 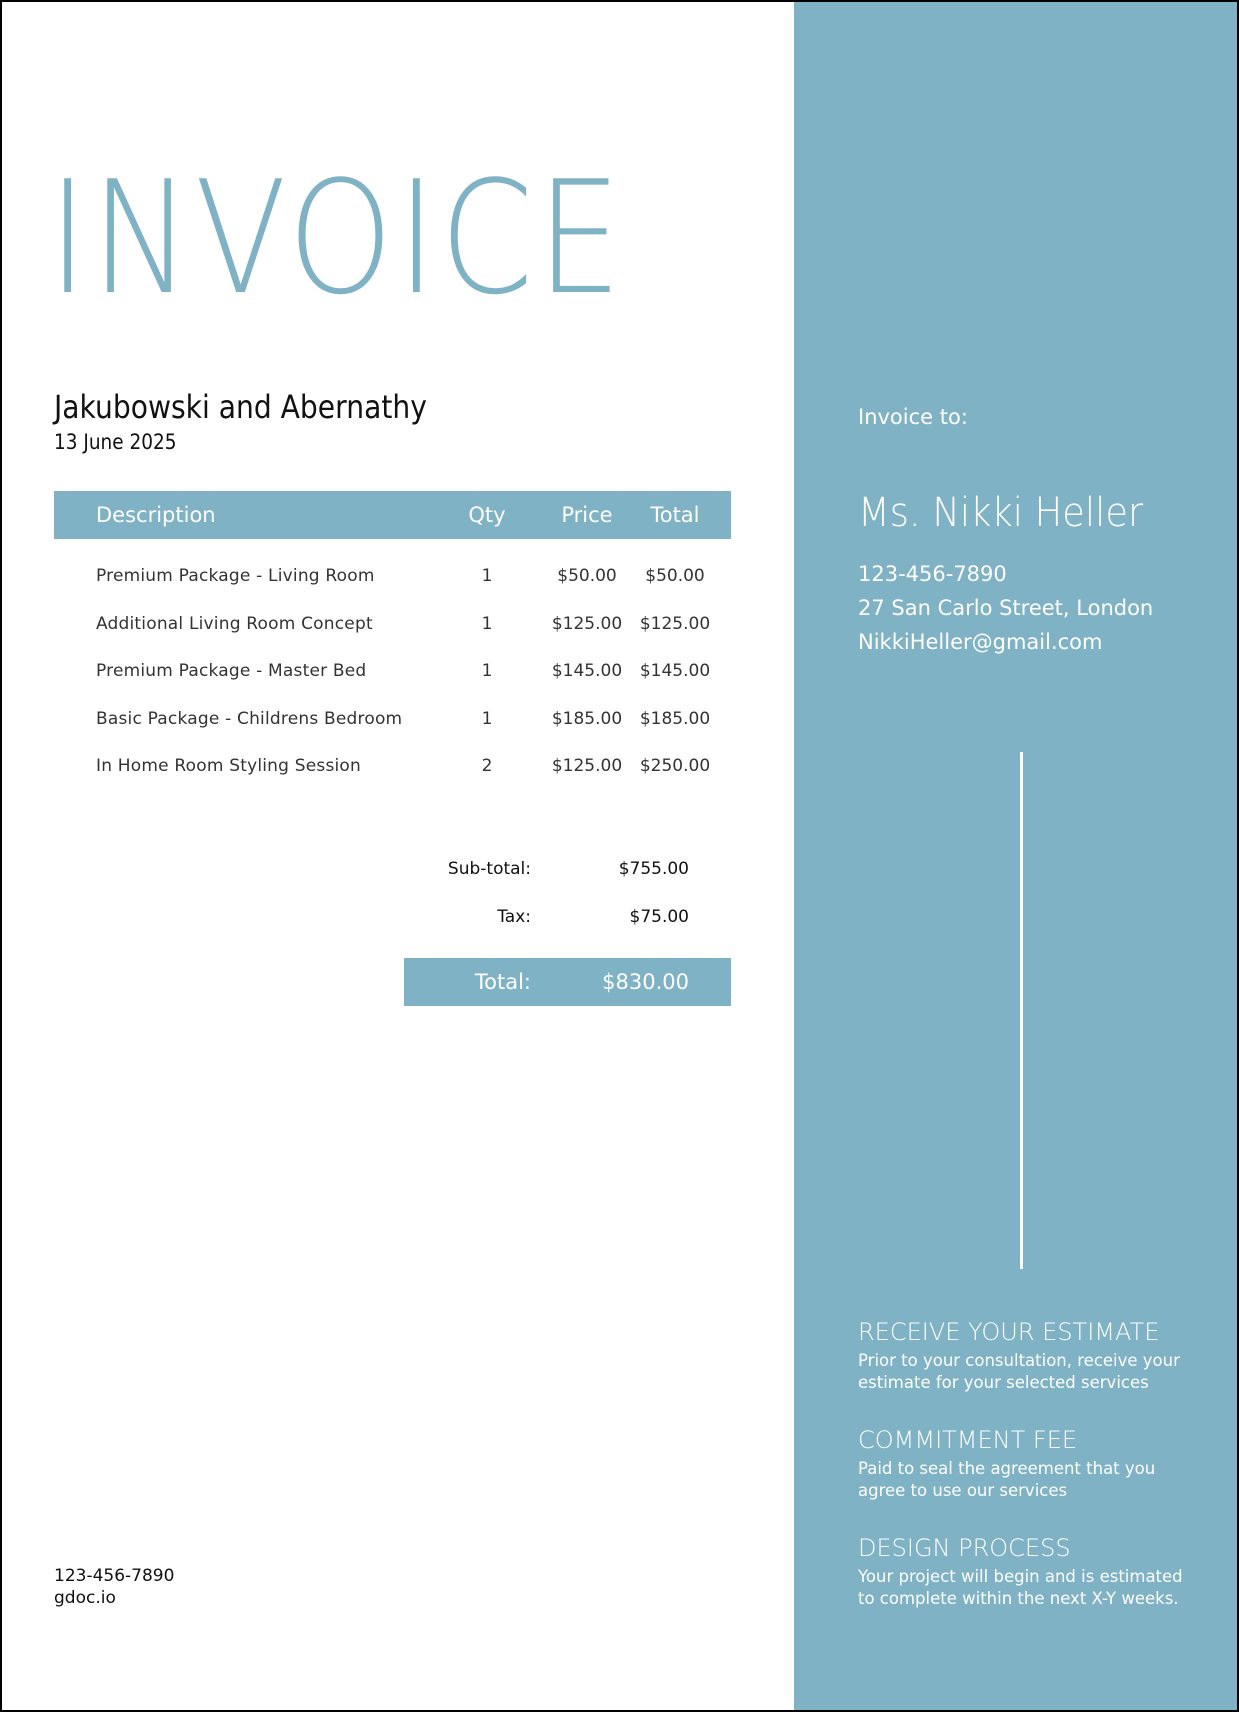 I want to click on step-title: DESIGN PROCESS, so click(x=964, y=1548).